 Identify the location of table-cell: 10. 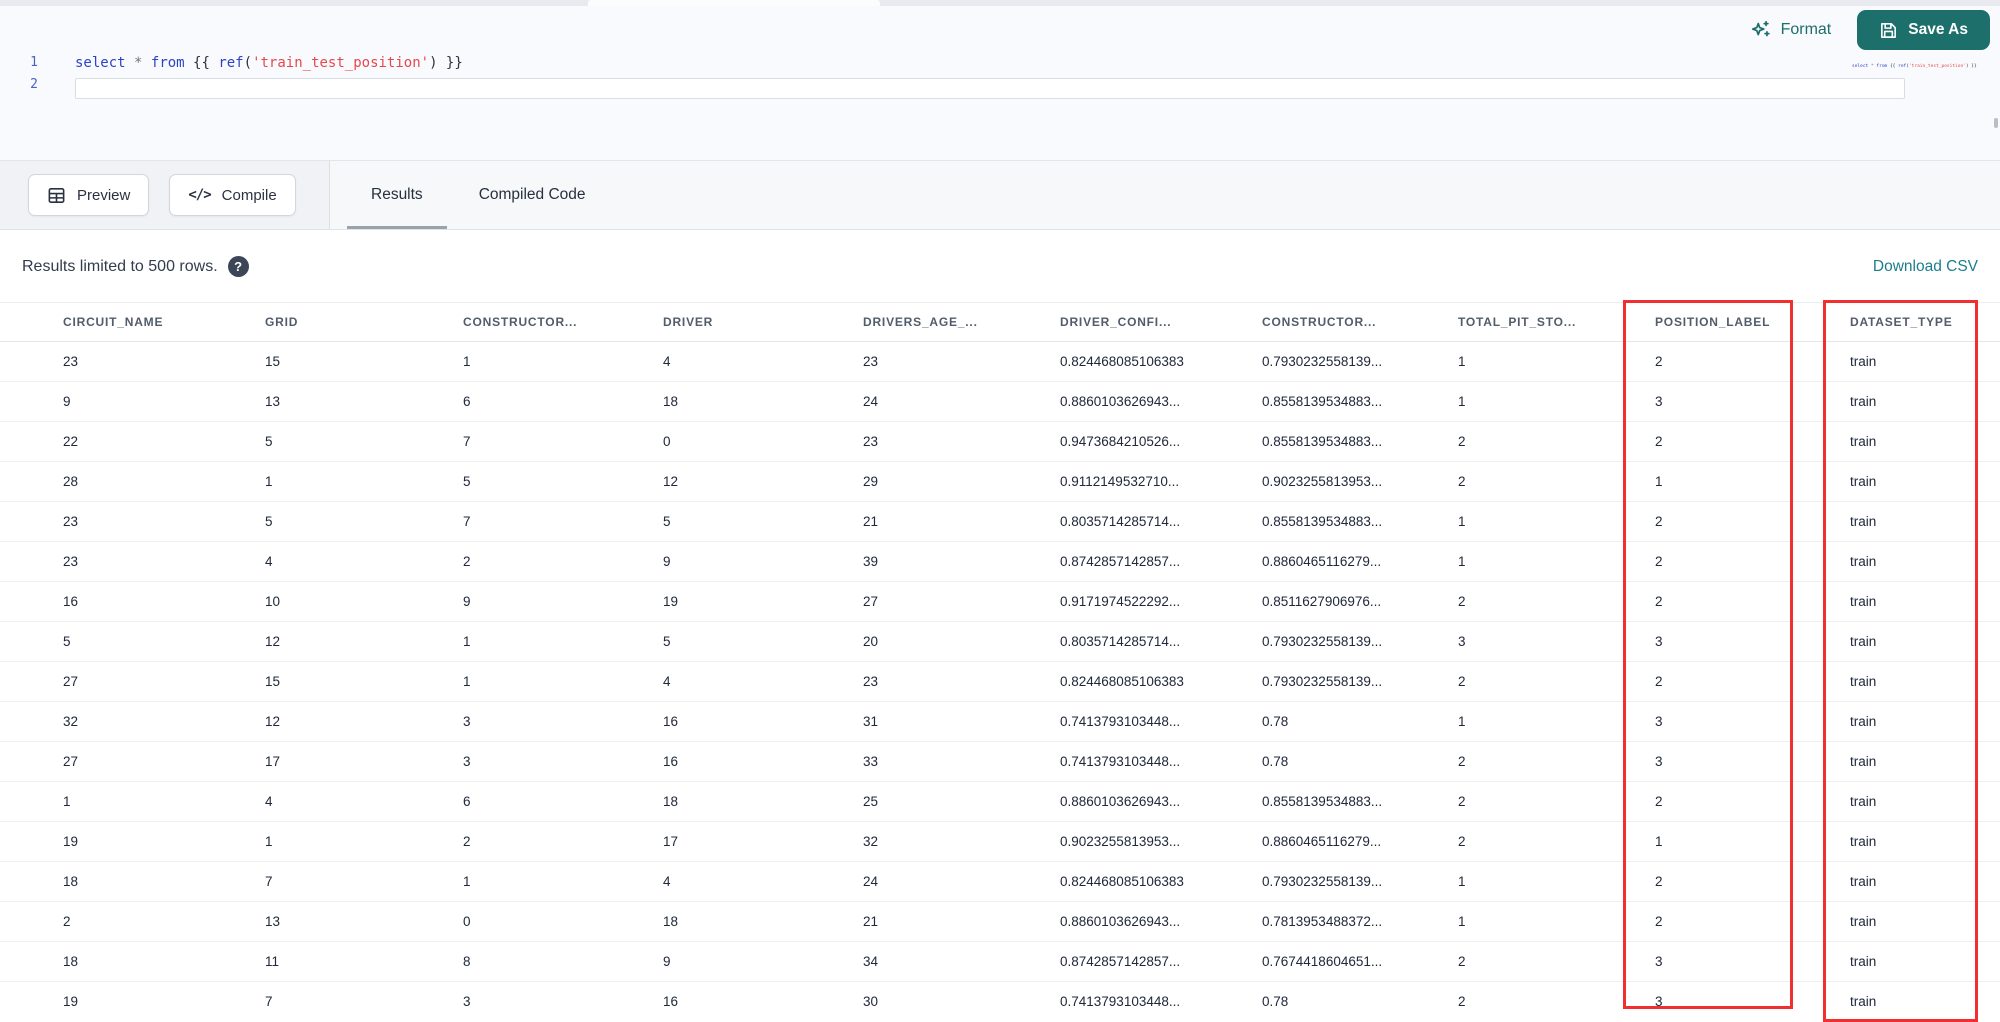
(273, 601).